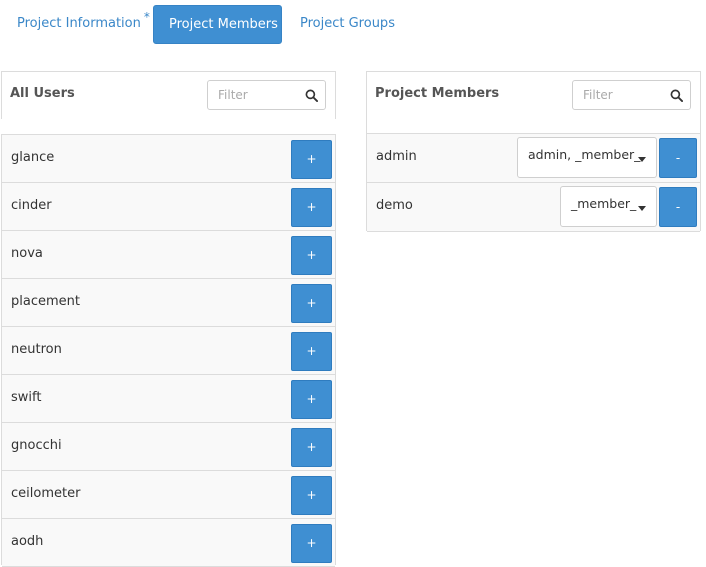 This screenshot has height=567, width=706. I want to click on user-name: ceilometer, so click(46, 493).